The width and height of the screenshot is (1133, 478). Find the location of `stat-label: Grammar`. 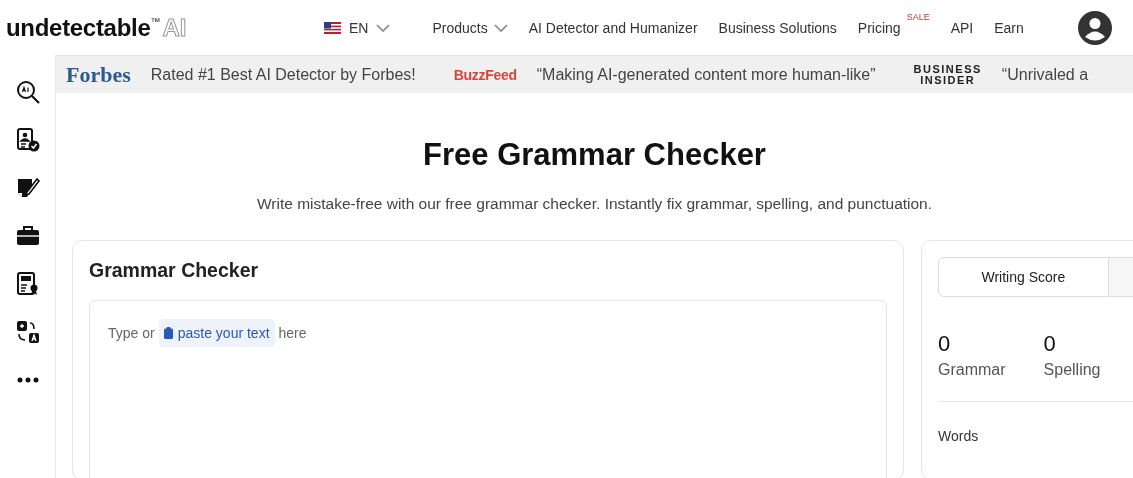

stat-label: Grammar is located at coordinates (972, 370).